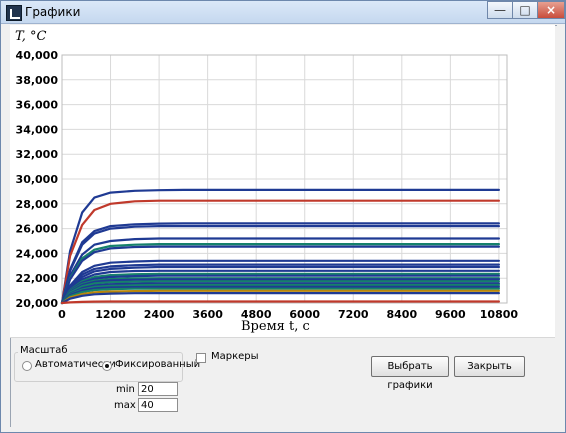 This screenshot has width=566, height=433. I want to click on x-tick-label: 9600, so click(450, 314).